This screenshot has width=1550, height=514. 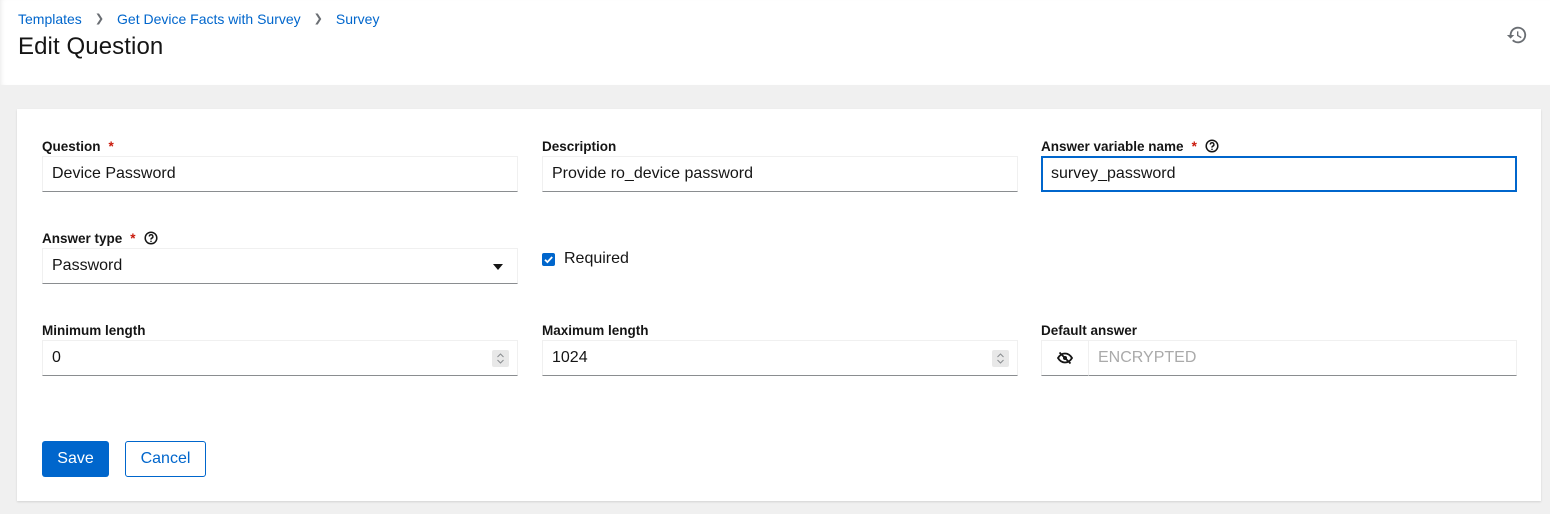 I want to click on question-input: Device Password, so click(x=280, y=174).